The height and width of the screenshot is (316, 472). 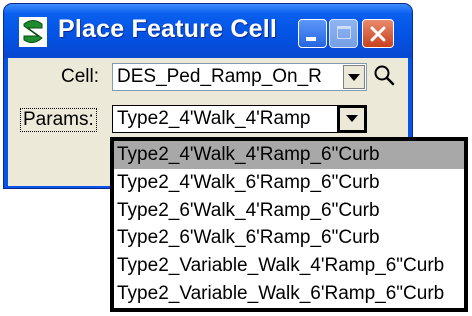 I want to click on dropdown-option: Type2_Variable_Walk_6'Ramp_6"Curb, so click(x=289, y=294).